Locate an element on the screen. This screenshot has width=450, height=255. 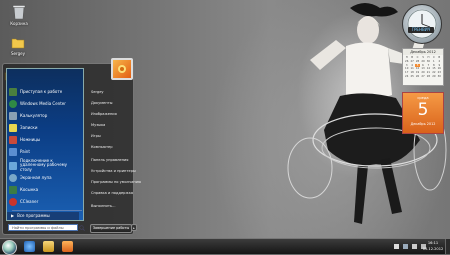
ccleaner-icon is located at coordinates (13, 202).